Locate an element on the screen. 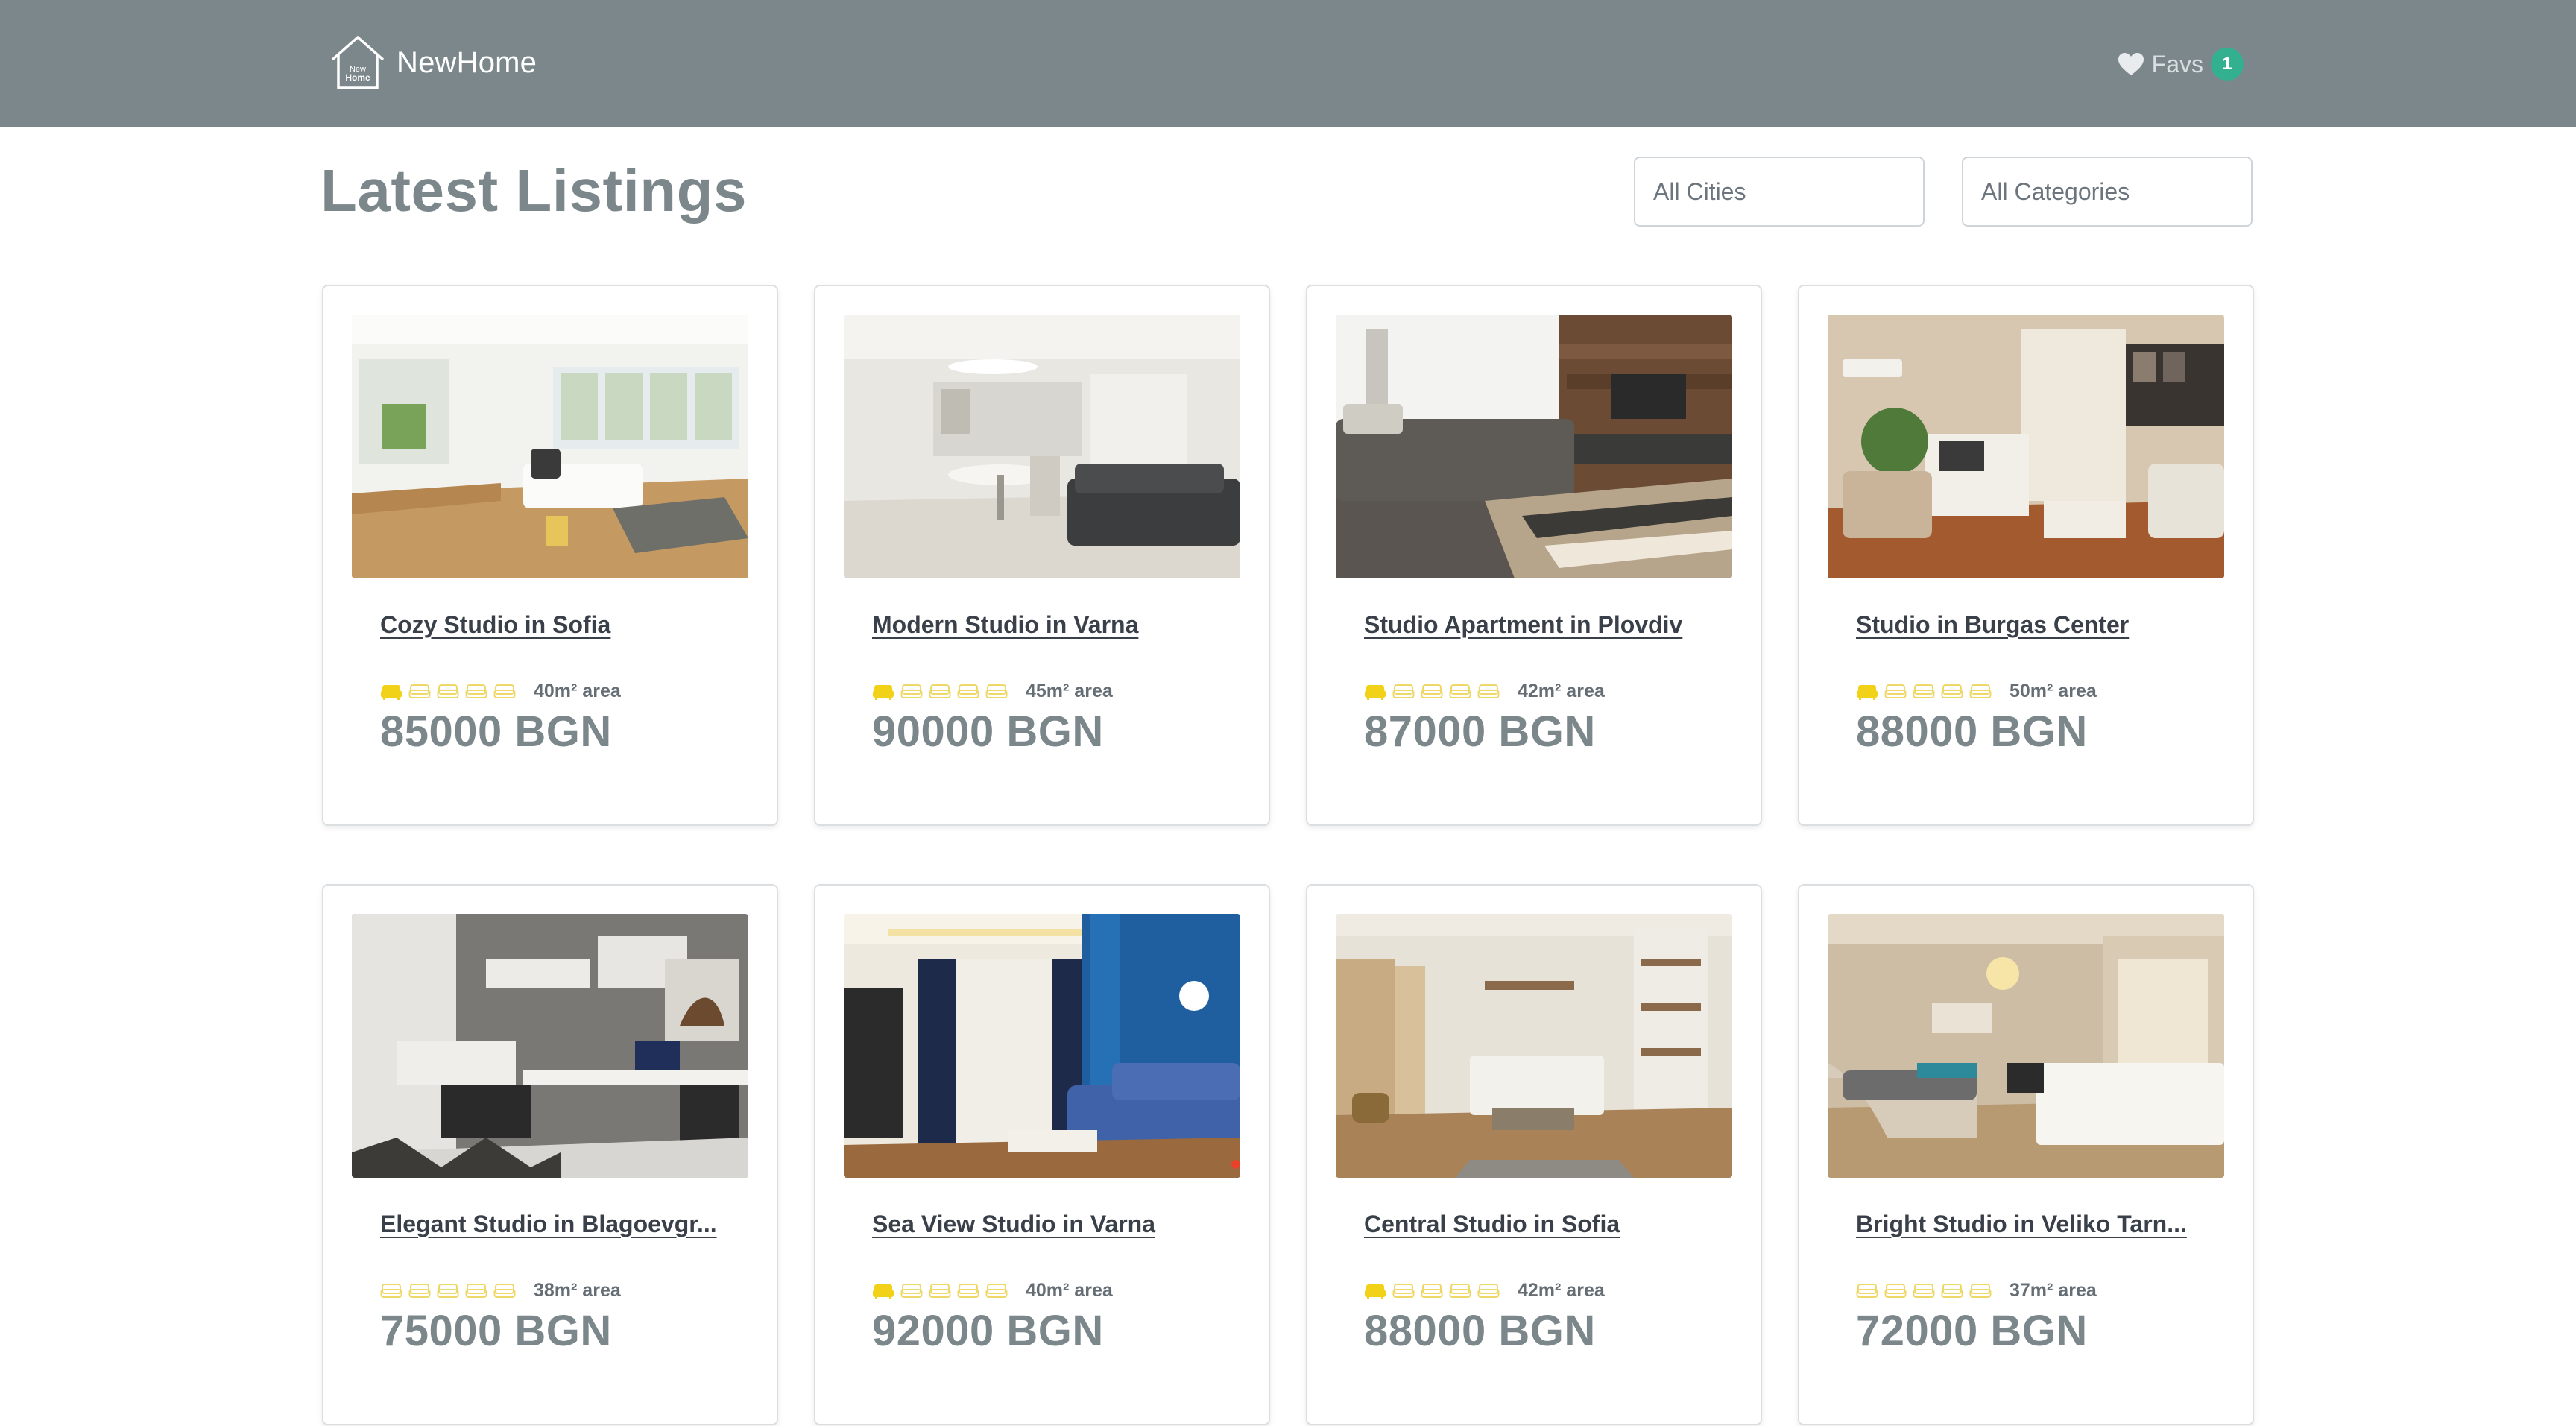  page-title: Latest Listings is located at coordinates (534, 190).